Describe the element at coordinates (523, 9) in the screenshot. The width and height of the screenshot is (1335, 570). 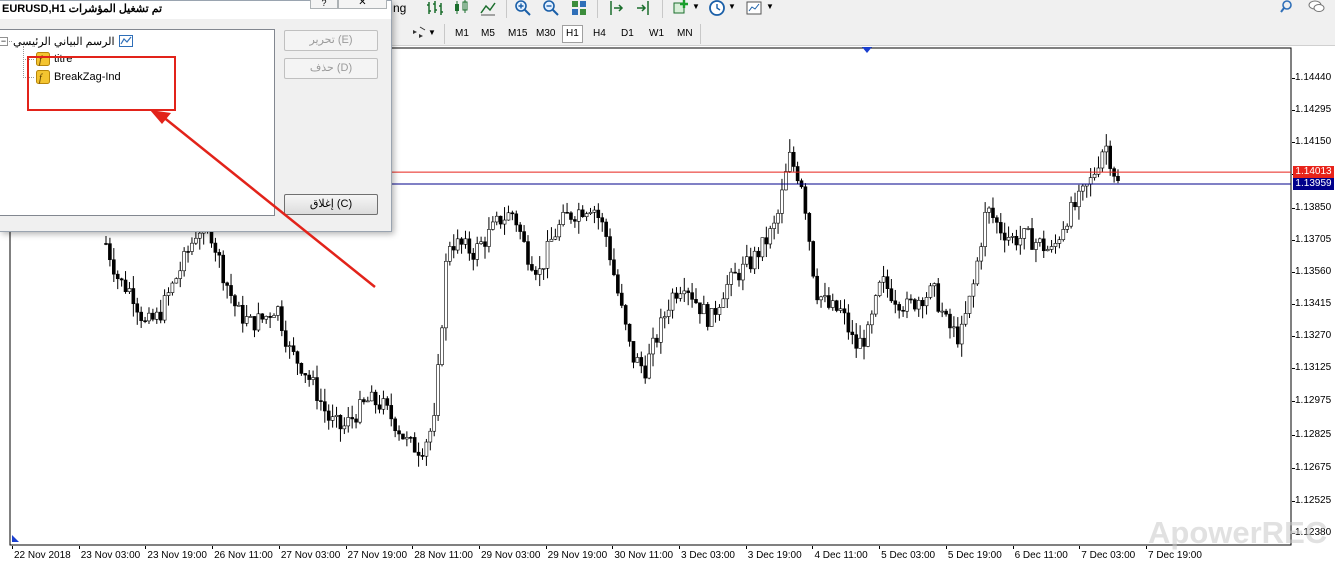
I see `zoom-in-icon` at that location.